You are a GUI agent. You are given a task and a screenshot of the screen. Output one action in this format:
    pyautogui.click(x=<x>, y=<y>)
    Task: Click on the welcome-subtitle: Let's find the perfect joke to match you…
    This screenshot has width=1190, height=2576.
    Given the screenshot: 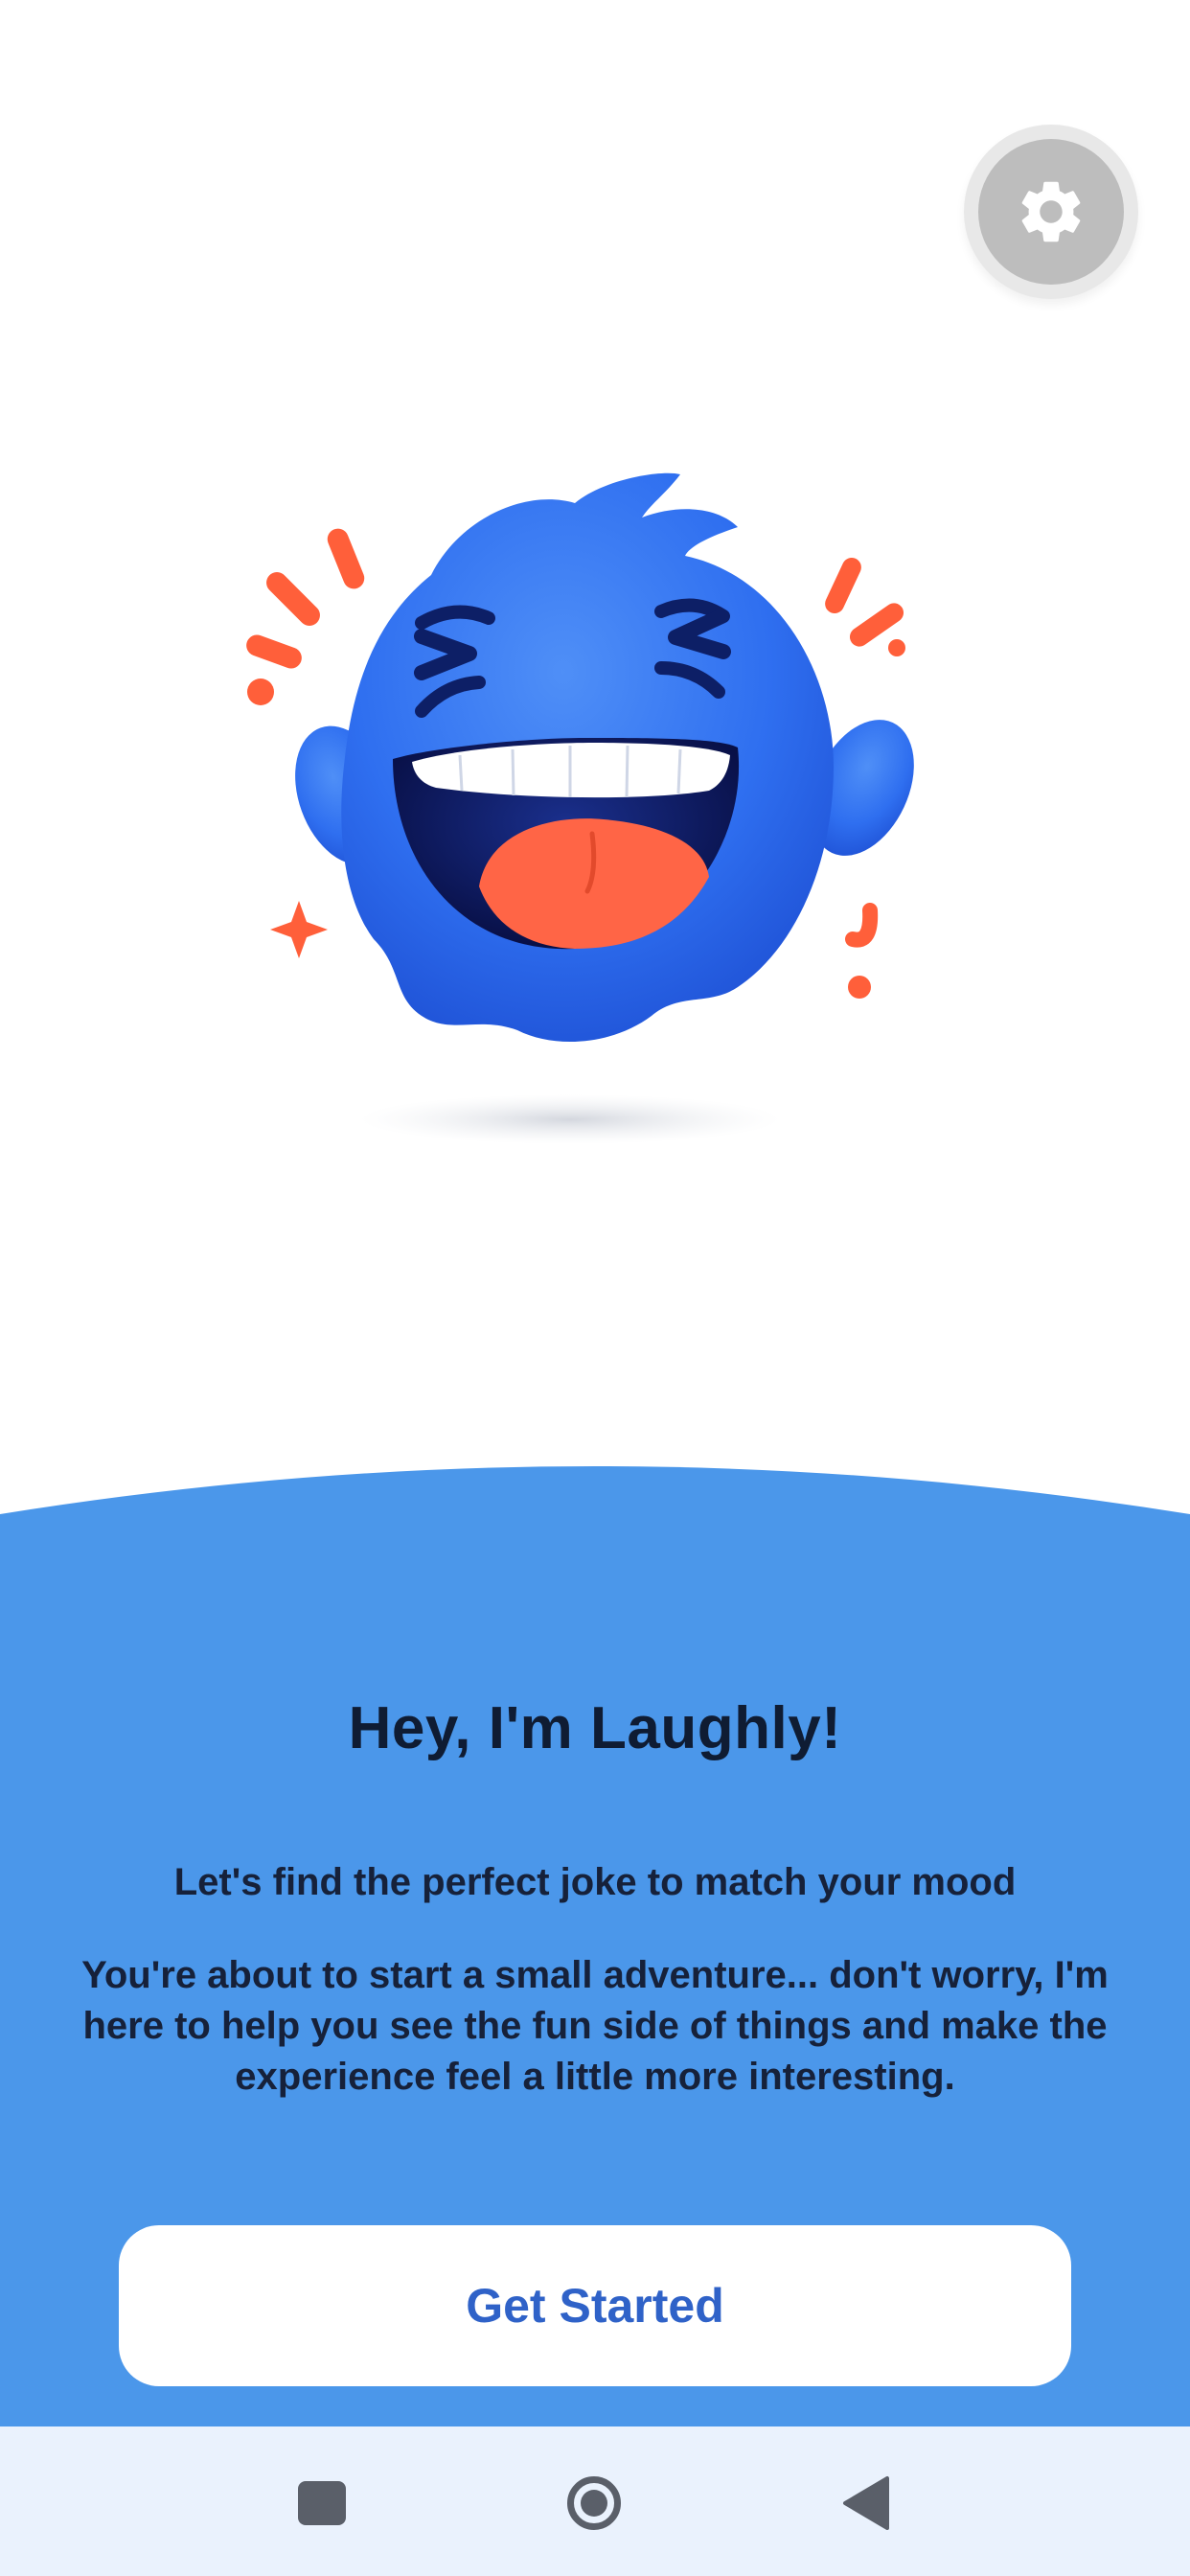 What is the action you would take?
    pyautogui.click(x=595, y=1882)
    